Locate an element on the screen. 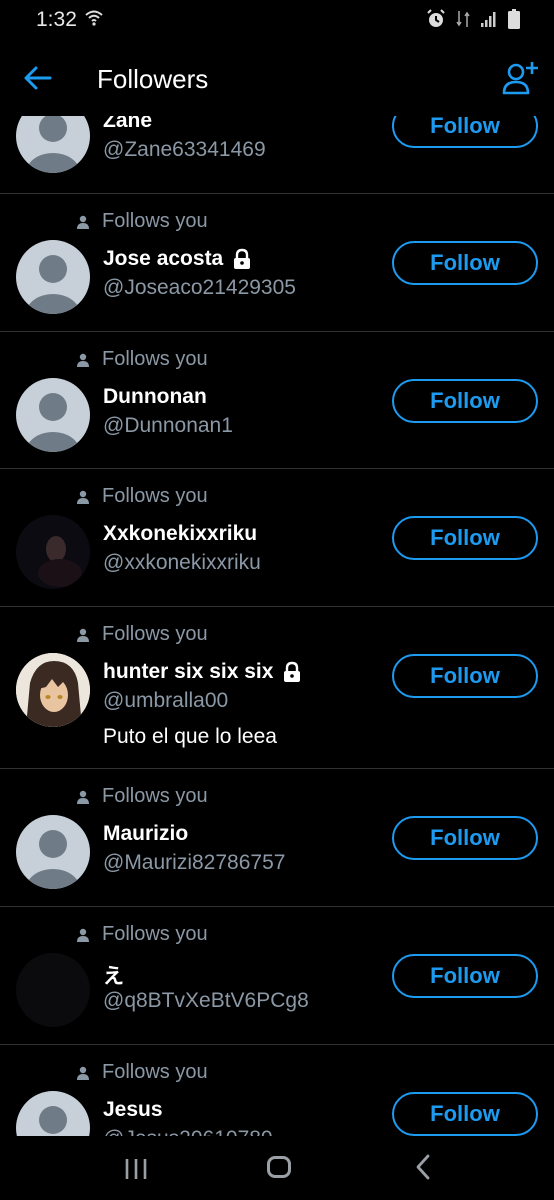  user-handle: @q8BTvXeBtV6PCg8 is located at coordinates (206, 1000).